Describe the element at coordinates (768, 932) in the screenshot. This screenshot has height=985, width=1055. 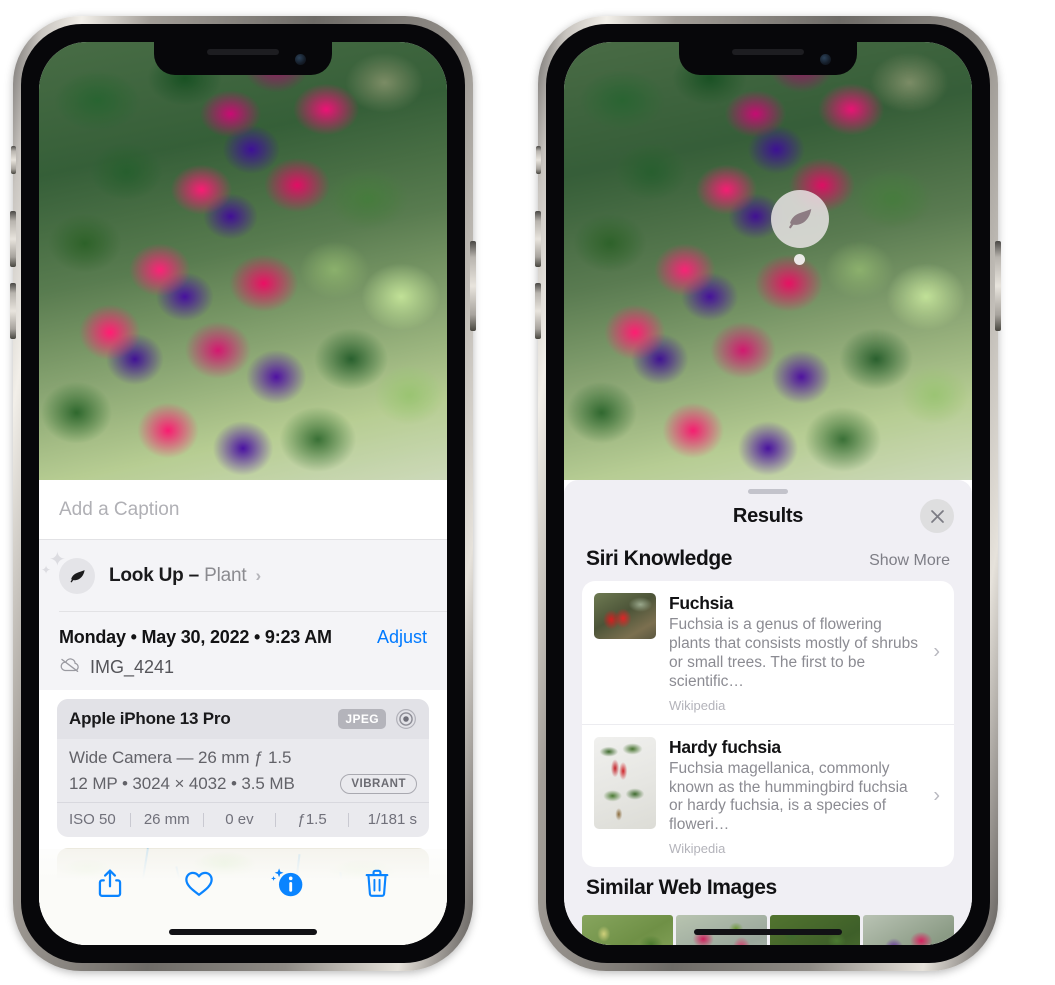
I see `home-indicator-right` at that location.